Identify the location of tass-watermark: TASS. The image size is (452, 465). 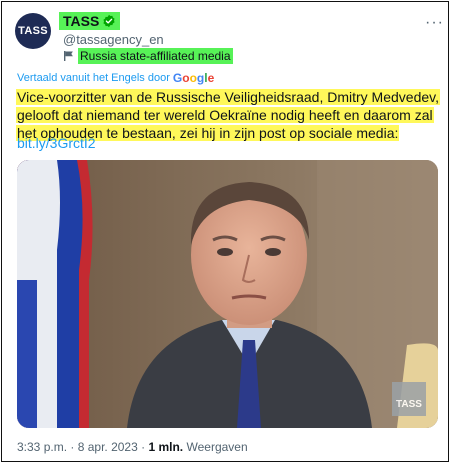
(409, 399).